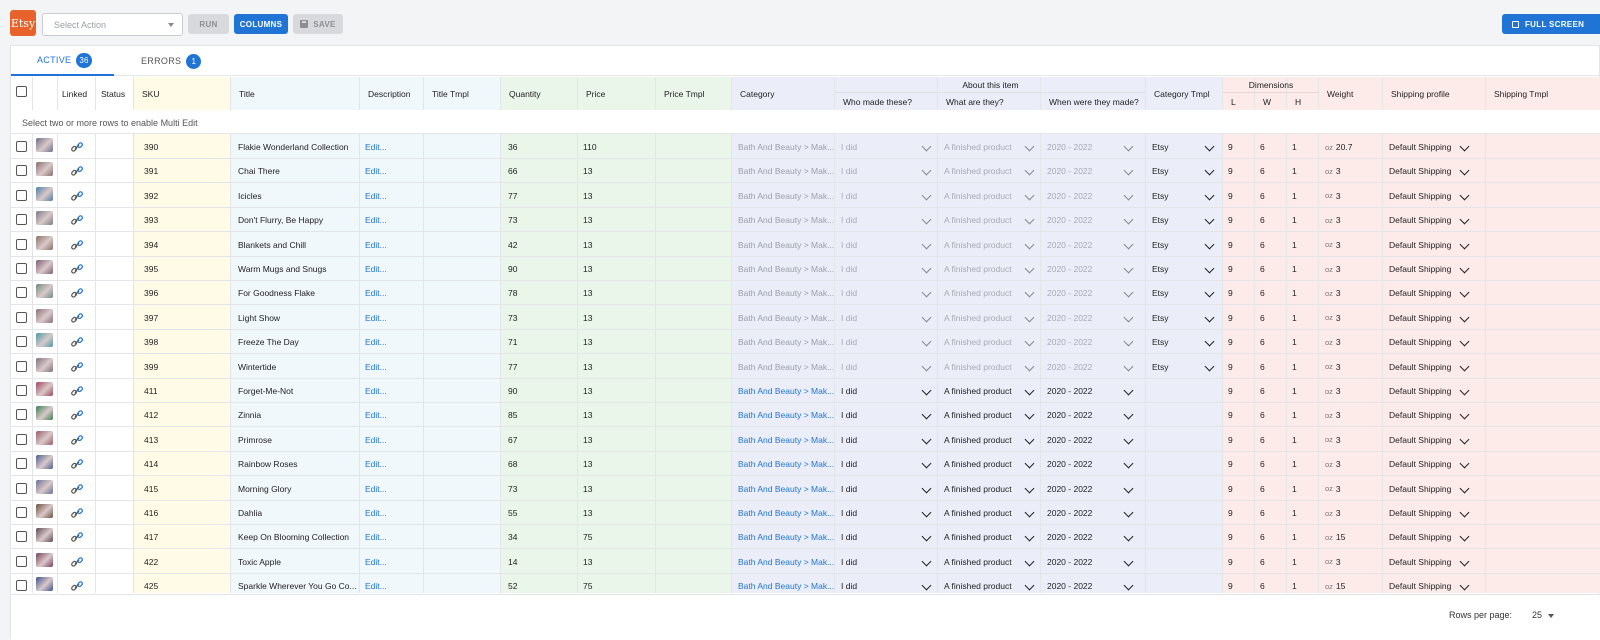 The height and width of the screenshot is (640, 1600). What do you see at coordinates (296, 391) in the screenshot?
I see `title-cell: Forget-Me-Not` at bounding box center [296, 391].